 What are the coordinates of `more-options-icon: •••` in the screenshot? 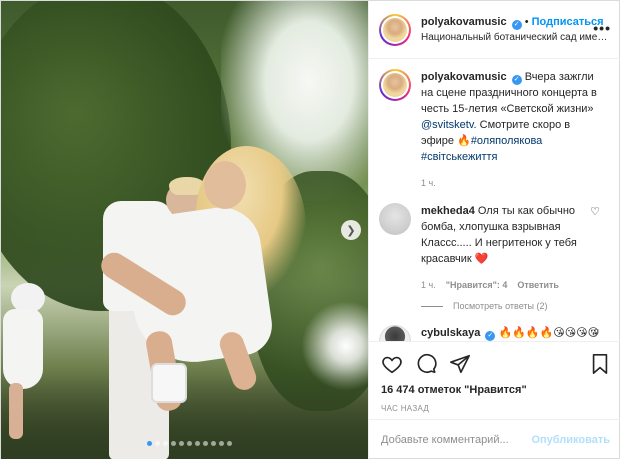 It's located at (602, 28).